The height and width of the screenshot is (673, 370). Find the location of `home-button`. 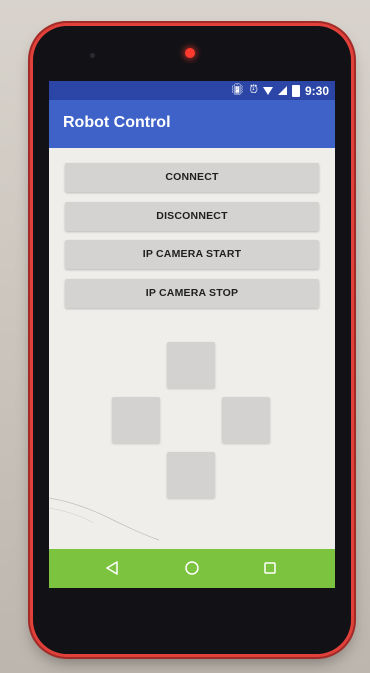

home-button is located at coordinates (192, 568).